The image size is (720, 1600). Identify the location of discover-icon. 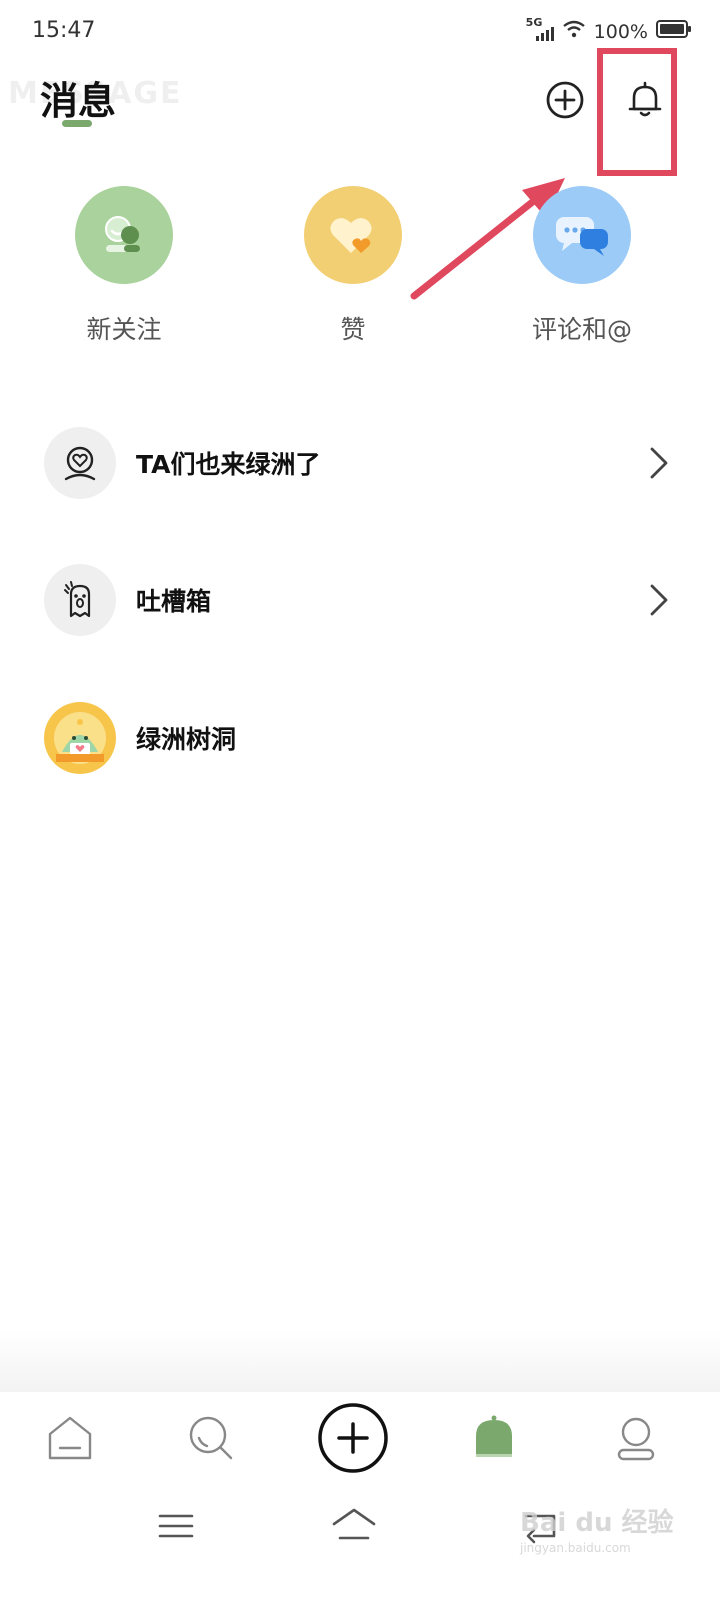
(211, 1438).